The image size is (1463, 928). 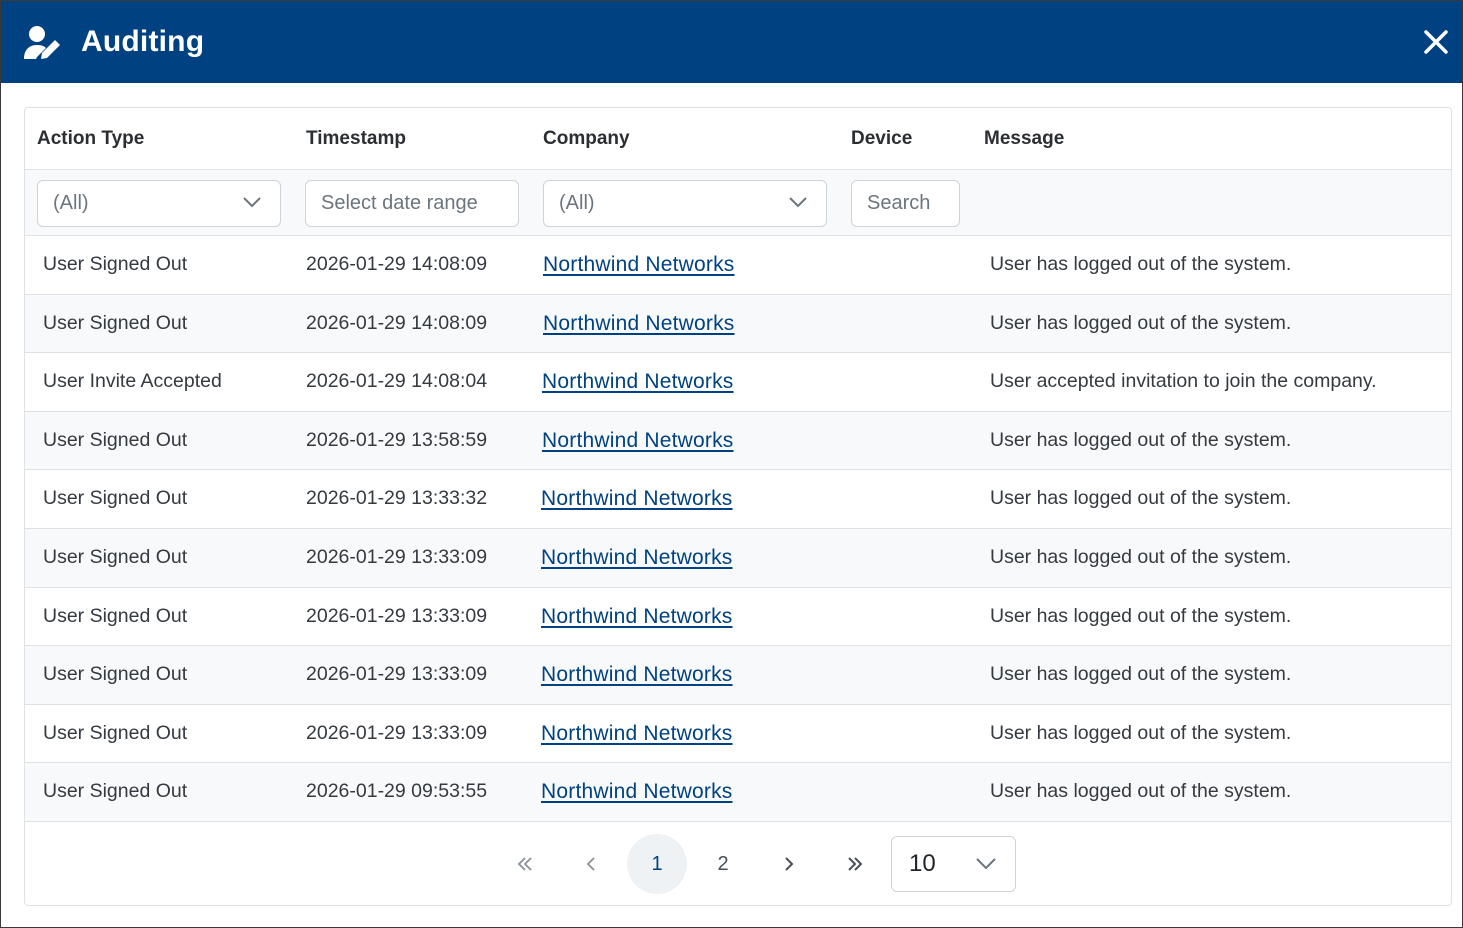 What do you see at coordinates (657, 864) in the screenshot?
I see `page-button-1: 1` at bounding box center [657, 864].